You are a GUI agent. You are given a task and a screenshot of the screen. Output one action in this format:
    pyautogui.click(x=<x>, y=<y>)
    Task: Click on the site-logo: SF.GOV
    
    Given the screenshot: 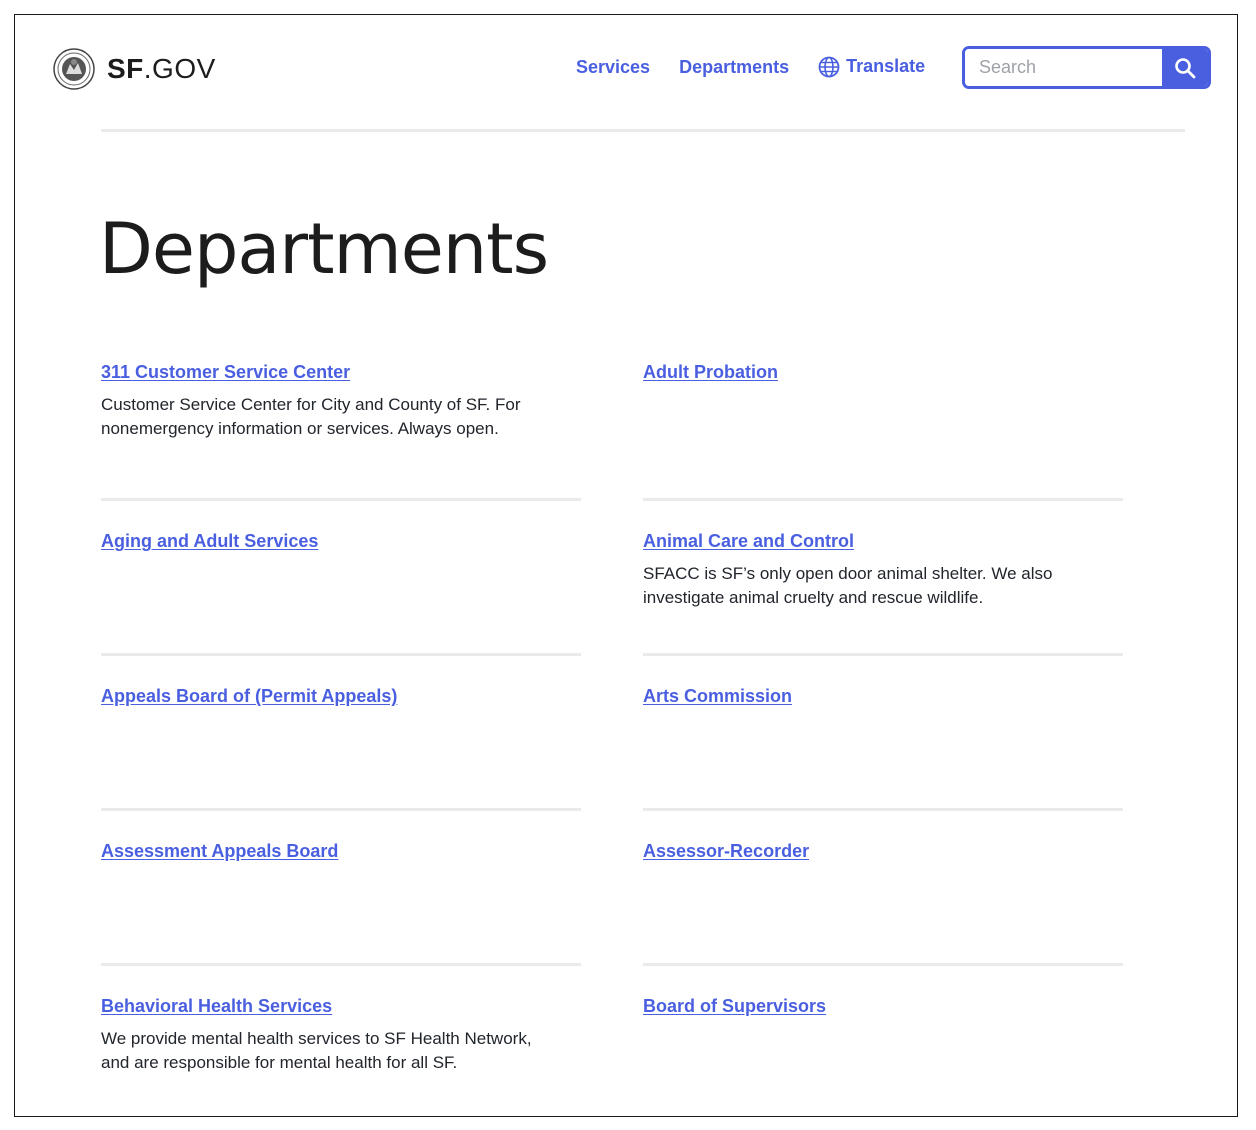 What is the action you would take?
    pyautogui.click(x=134, y=69)
    